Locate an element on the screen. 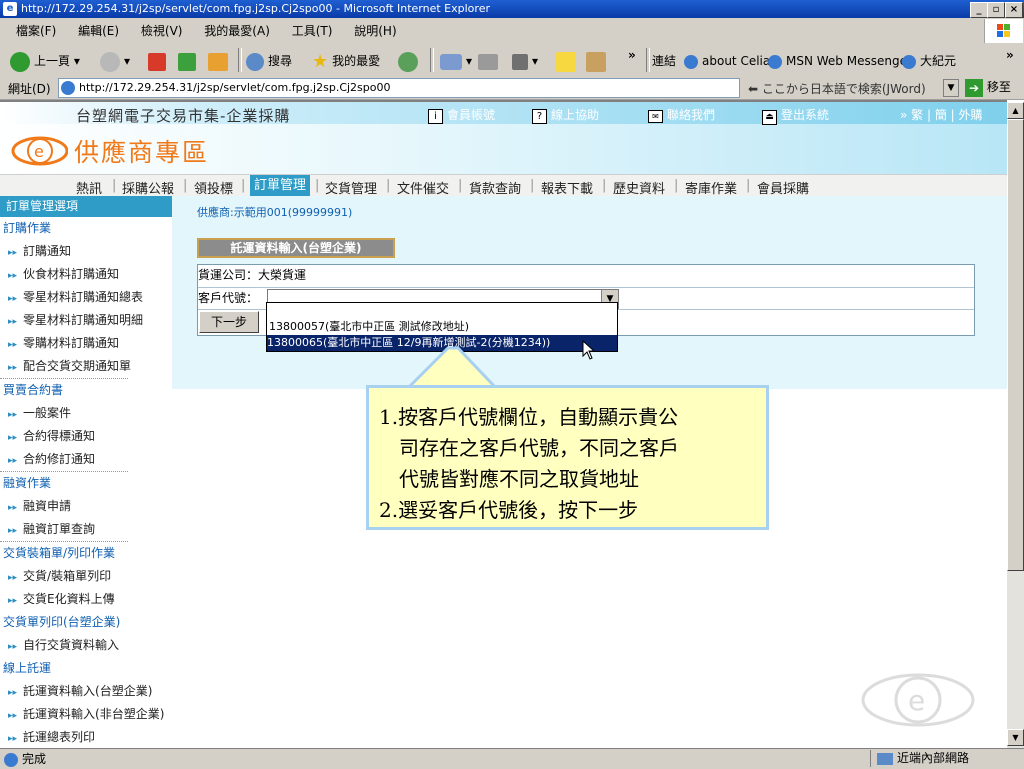 The height and width of the screenshot is (769, 1024). links-chevron: » is located at coordinates (1010, 55).